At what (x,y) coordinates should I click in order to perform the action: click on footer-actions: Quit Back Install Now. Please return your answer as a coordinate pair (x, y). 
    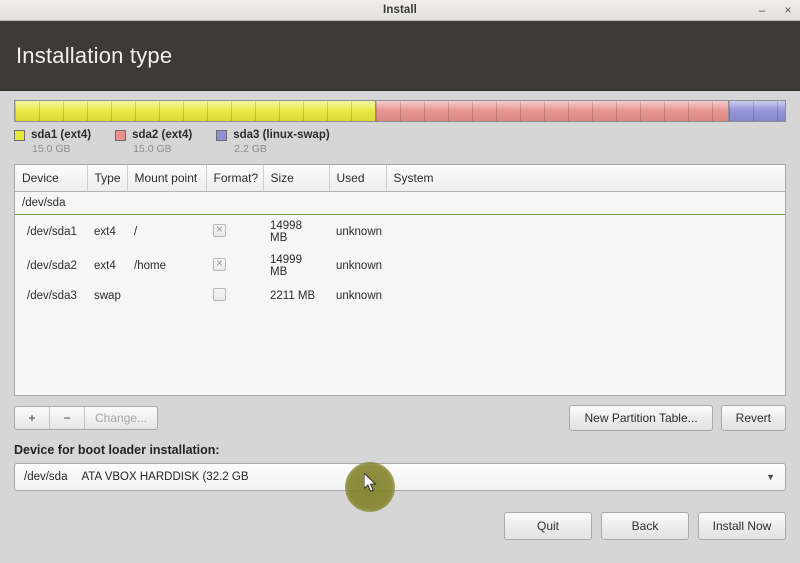
    Looking at the image, I should click on (645, 526).